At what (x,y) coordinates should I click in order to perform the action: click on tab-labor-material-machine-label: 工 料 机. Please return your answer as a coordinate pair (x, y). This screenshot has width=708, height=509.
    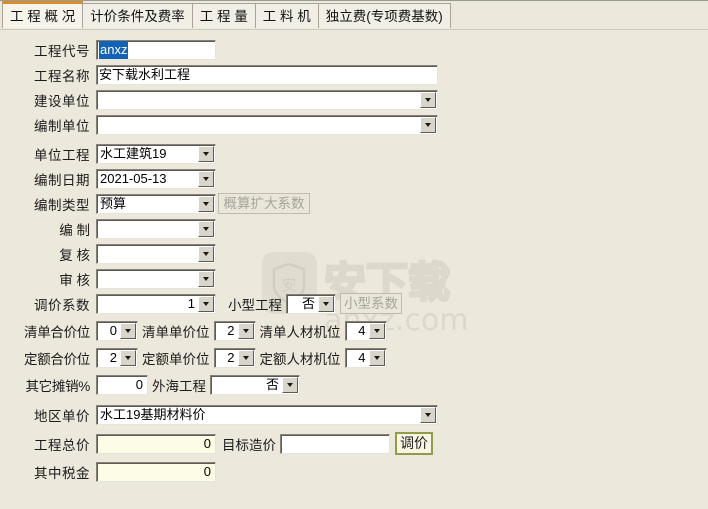
    Looking at the image, I should click on (286, 16).